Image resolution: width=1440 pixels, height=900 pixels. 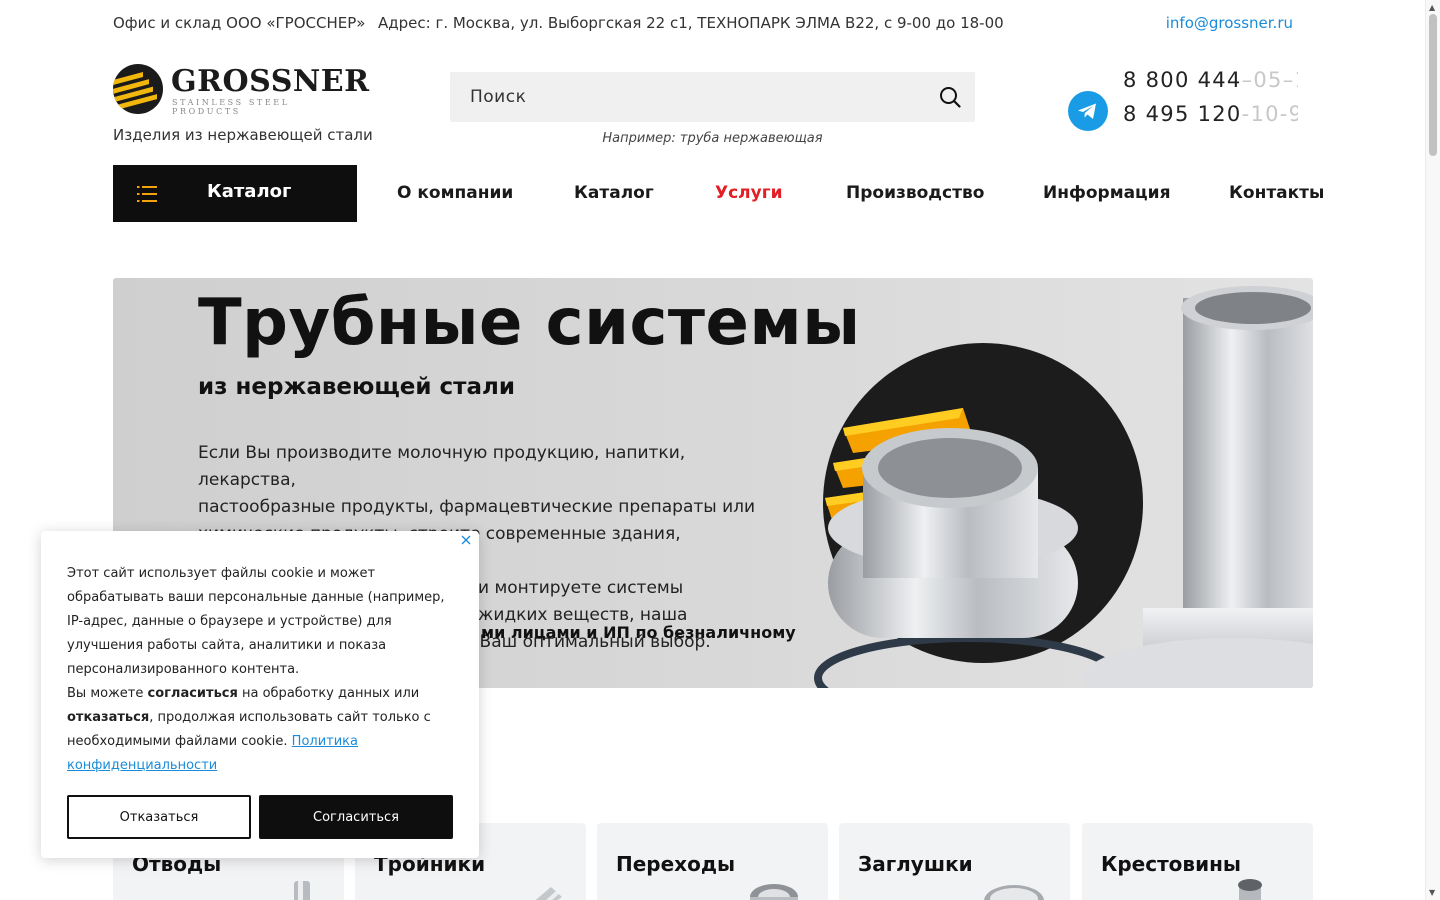 I want to click on phone-2-rest: -10-9, so click(x=1269, y=114).